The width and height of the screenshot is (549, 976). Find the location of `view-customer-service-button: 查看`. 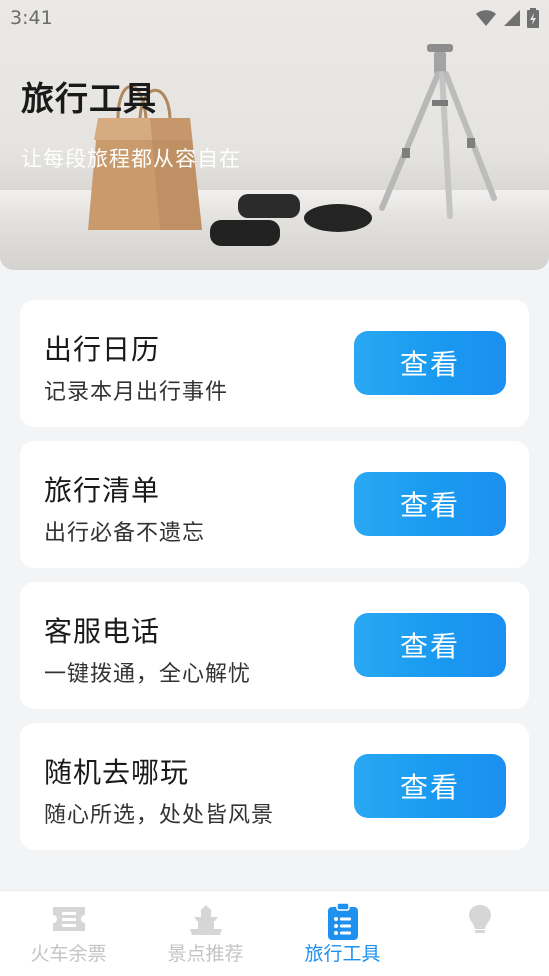

view-customer-service-button: 查看 is located at coordinates (430, 645).